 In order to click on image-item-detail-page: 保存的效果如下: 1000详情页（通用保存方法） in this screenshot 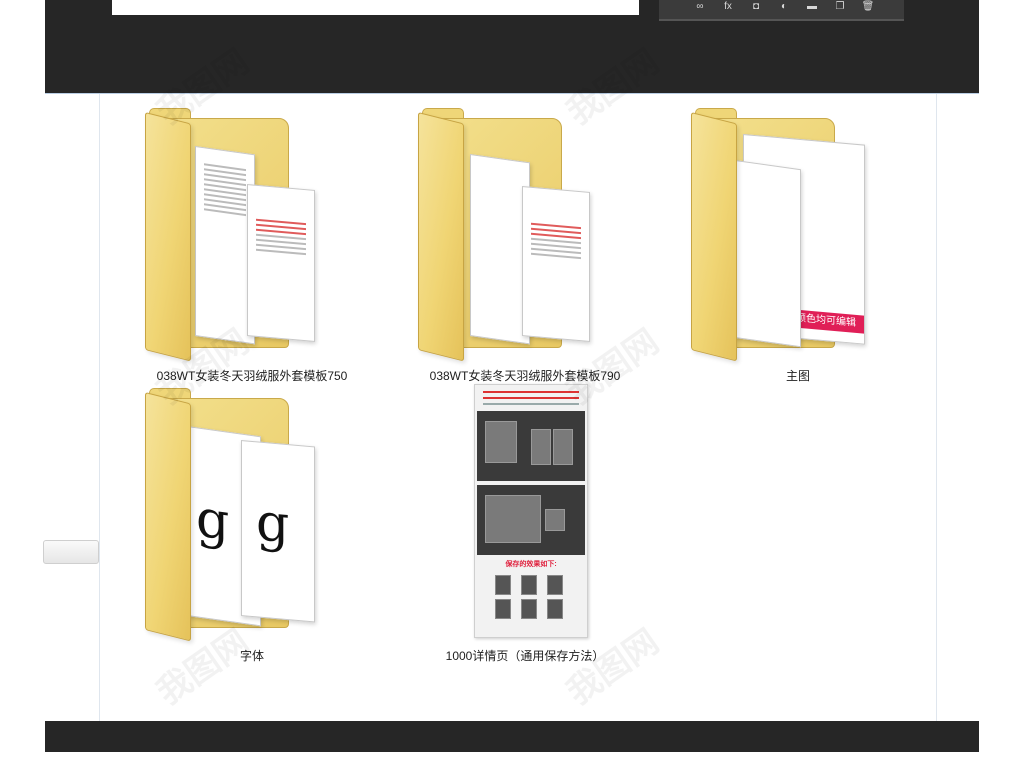, I will do `click(525, 523)`.